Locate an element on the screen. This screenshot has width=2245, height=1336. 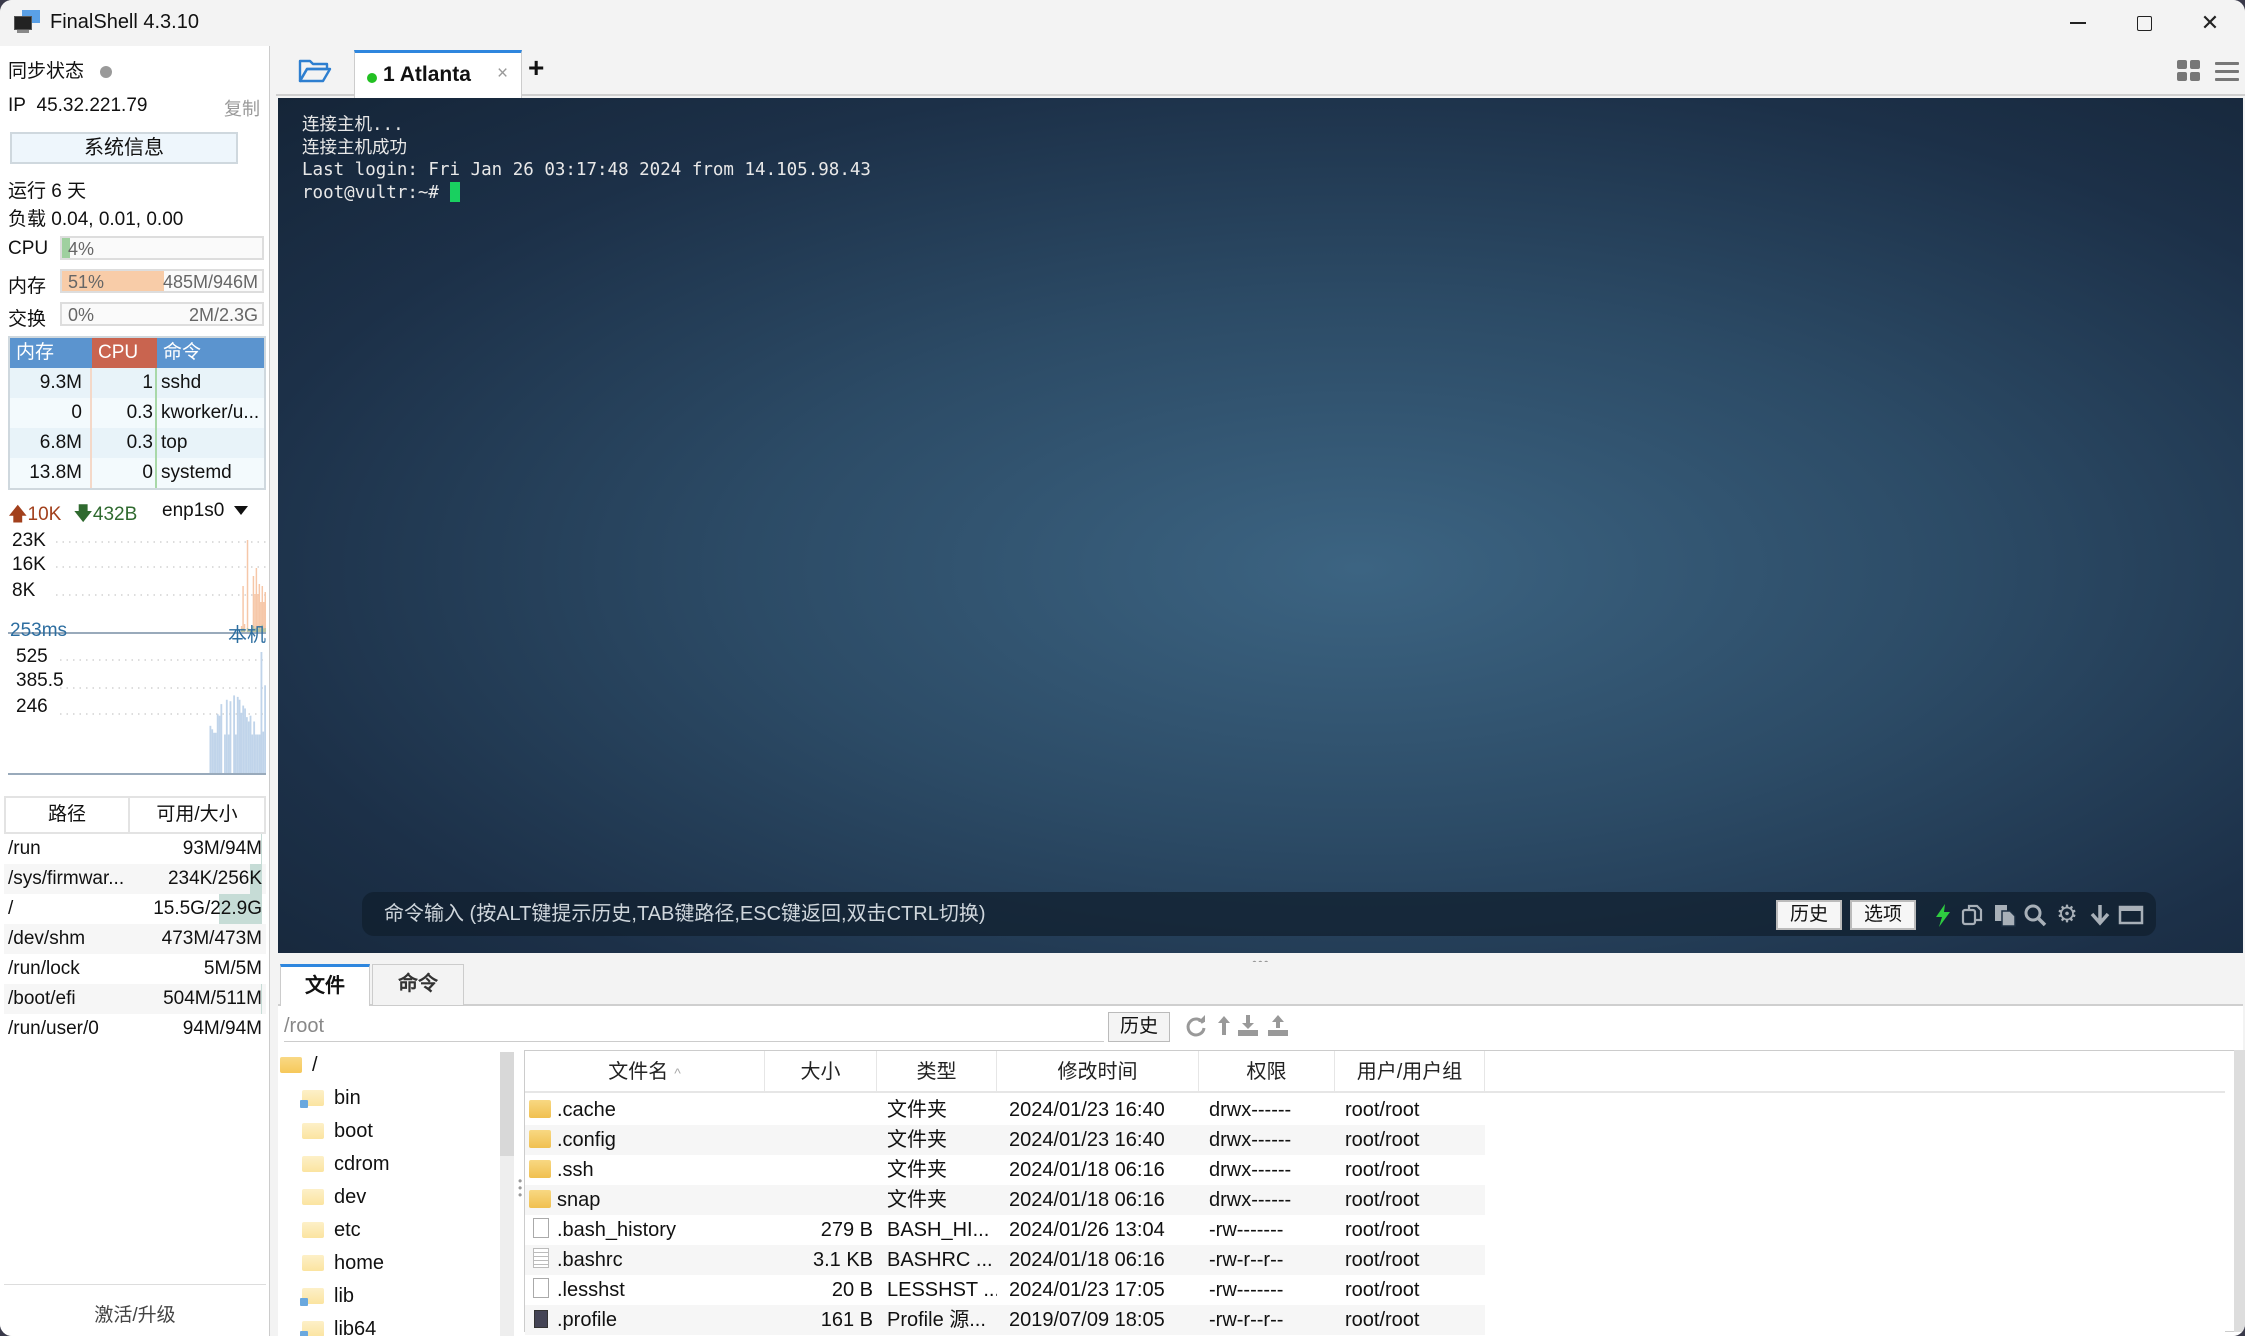
ip-row: IP 45.32.221.79 is located at coordinates (77, 106).